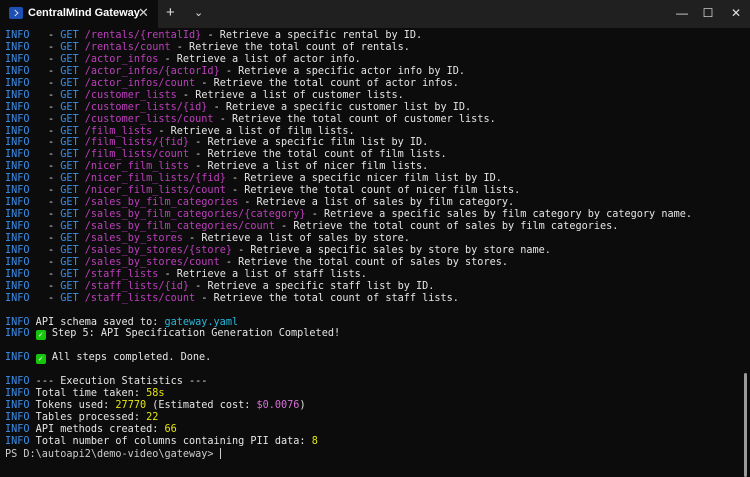 The width and height of the screenshot is (750, 477). What do you see at coordinates (352, 71) in the screenshot?
I see `route-description: Retrieve a specific actor info by ID.` at bounding box center [352, 71].